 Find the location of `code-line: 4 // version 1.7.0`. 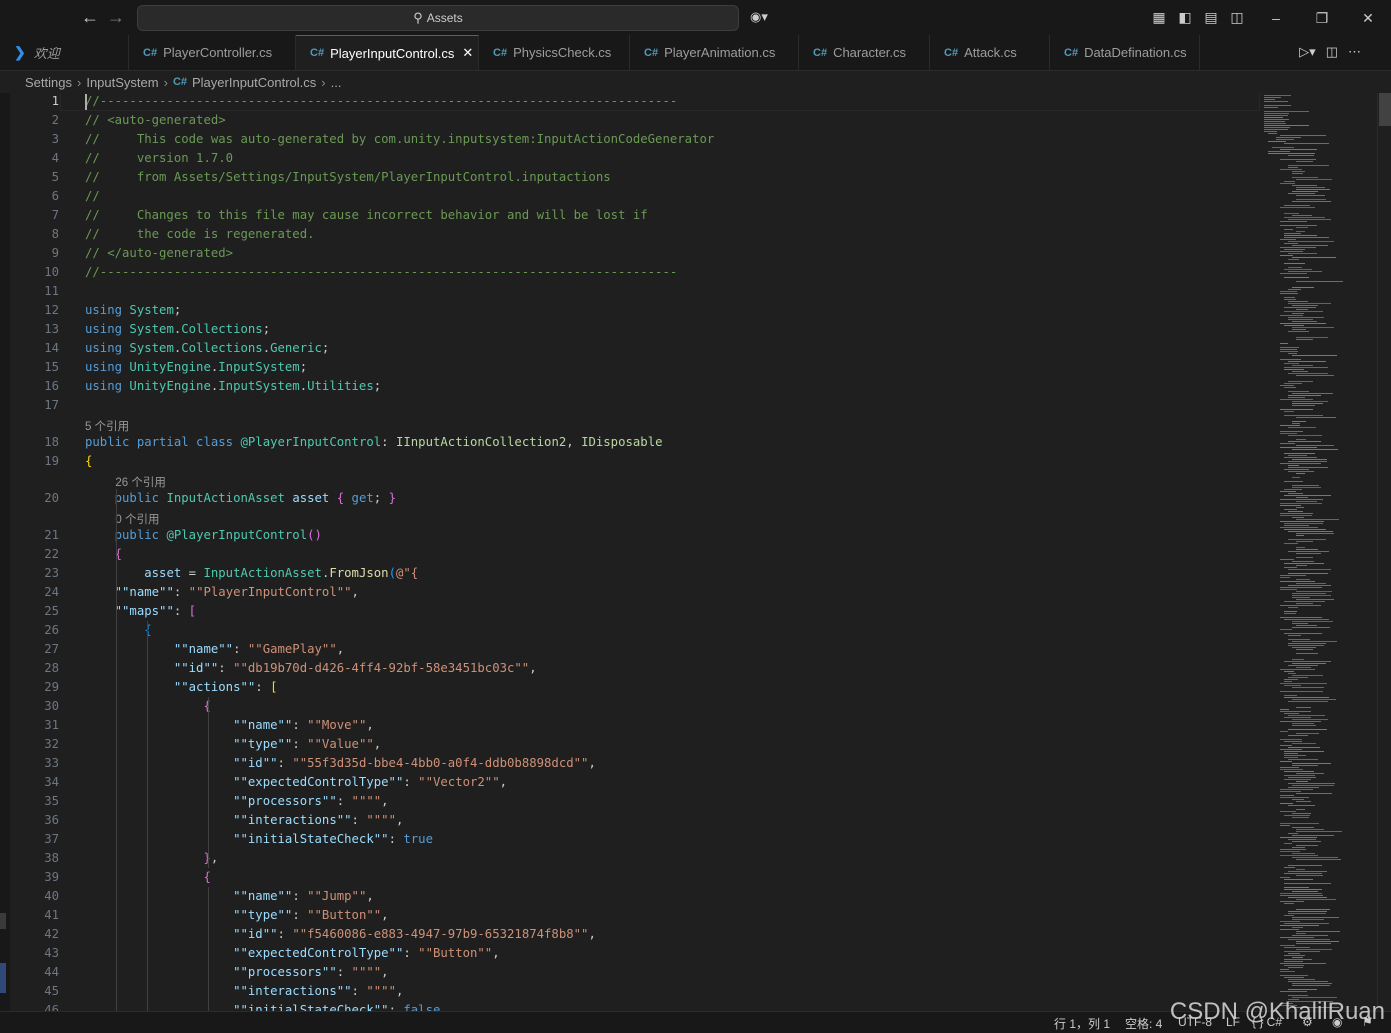

code-line: 4 // version 1.7.0 is located at coordinates (630, 158).